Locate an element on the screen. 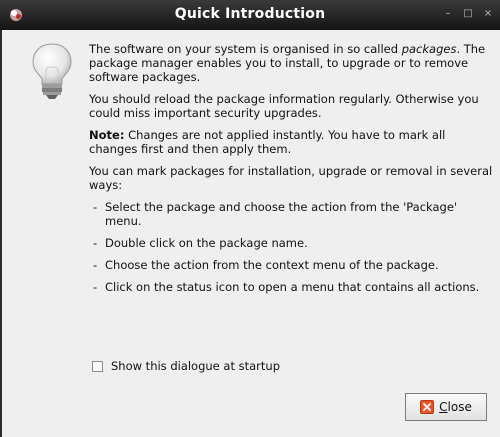  window-border is located at coordinates (1, 233).